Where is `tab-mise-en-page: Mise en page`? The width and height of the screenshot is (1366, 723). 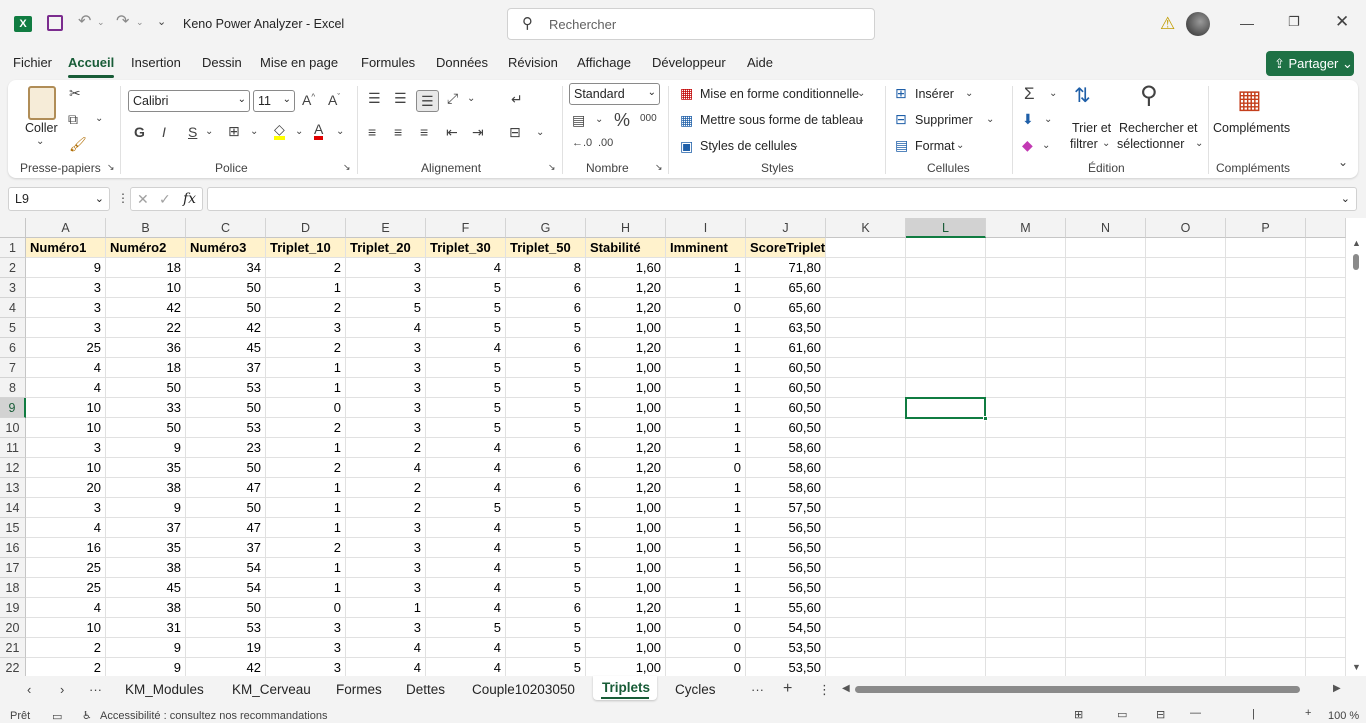 tab-mise-en-page: Mise en page is located at coordinates (299, 62).